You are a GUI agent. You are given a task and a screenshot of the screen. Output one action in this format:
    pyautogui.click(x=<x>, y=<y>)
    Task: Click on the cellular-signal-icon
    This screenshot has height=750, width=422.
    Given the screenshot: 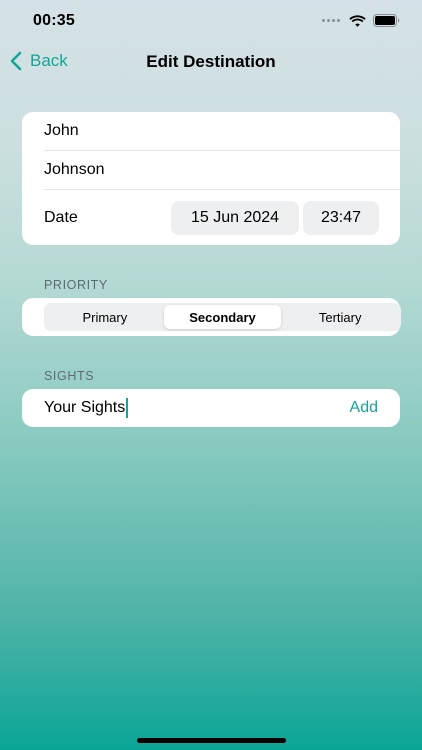 What is the action you would take?
    pyautogui.click(x=331, y=20)
    